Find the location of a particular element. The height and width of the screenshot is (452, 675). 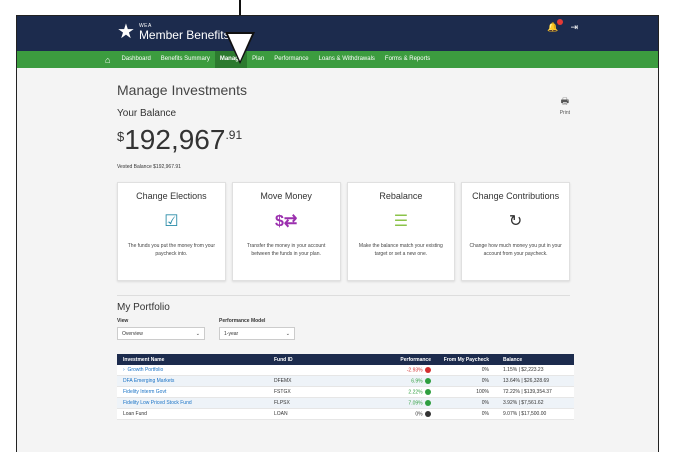

pointer-arrow-fill is located at coordinates (240, 47).